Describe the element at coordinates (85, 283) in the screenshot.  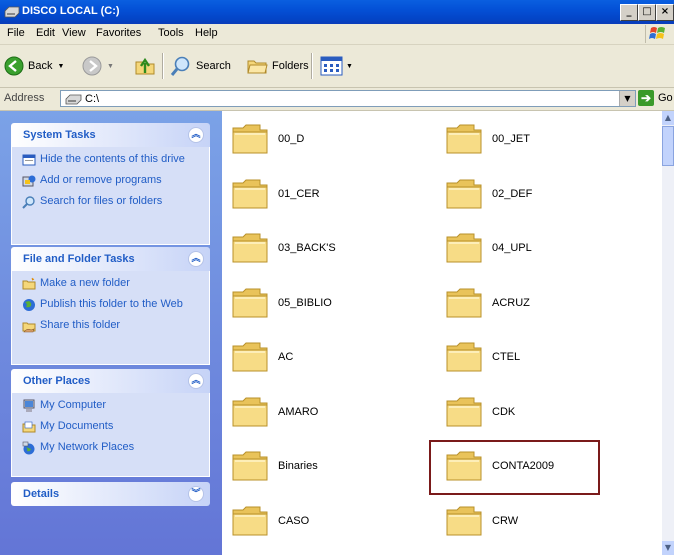
I see `task-label: Make a new folder` at that location.